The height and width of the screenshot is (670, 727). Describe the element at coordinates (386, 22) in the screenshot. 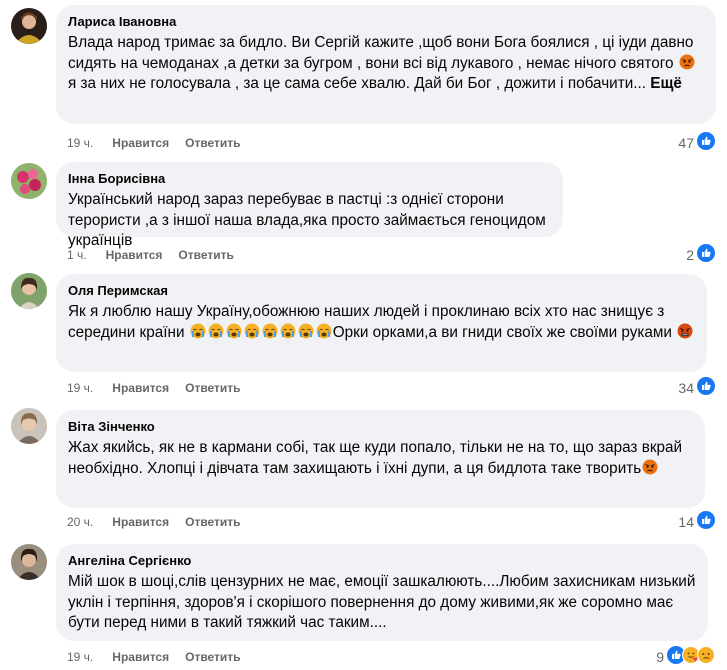

I see `comment-author: Лариса Івановна` at that location.